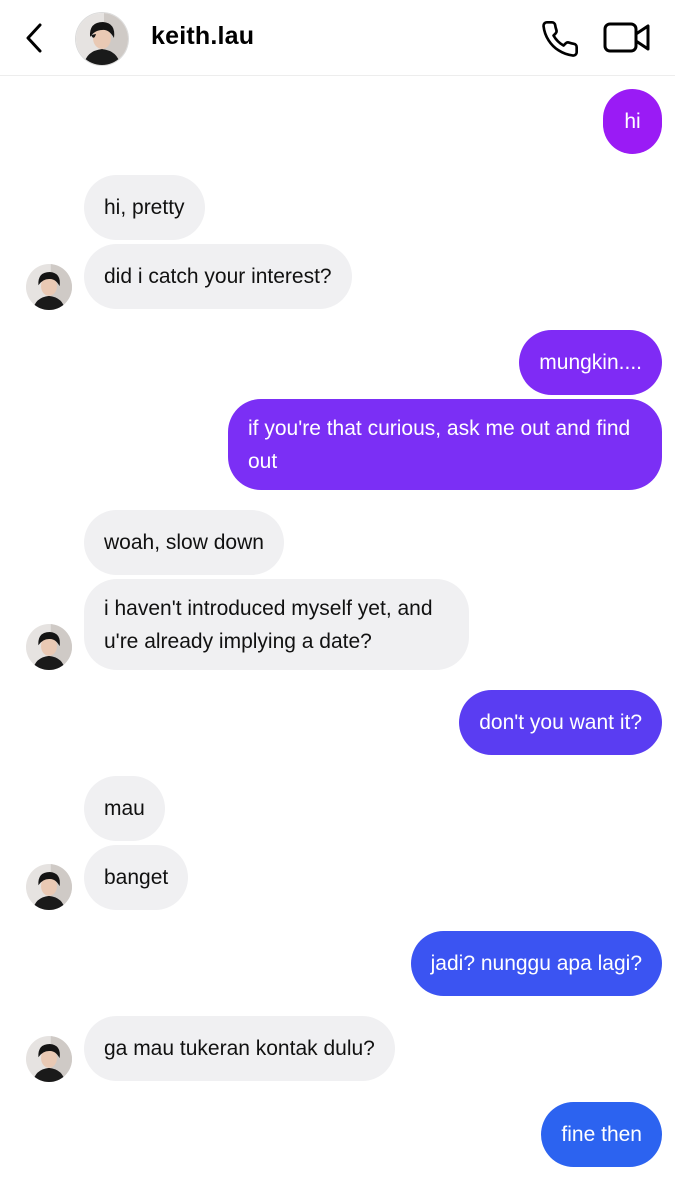 The image size is (675, 1200). I want to click on call-button, so click(560, 39).